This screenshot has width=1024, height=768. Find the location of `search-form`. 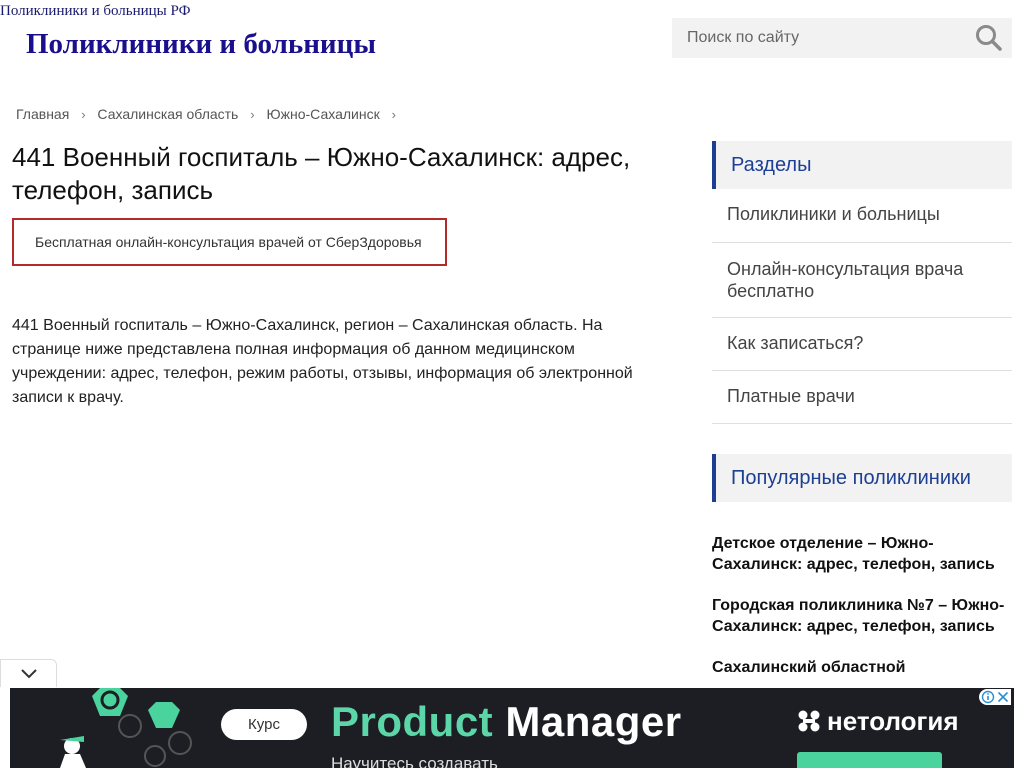

search-form is located at coordinates (842, 38).